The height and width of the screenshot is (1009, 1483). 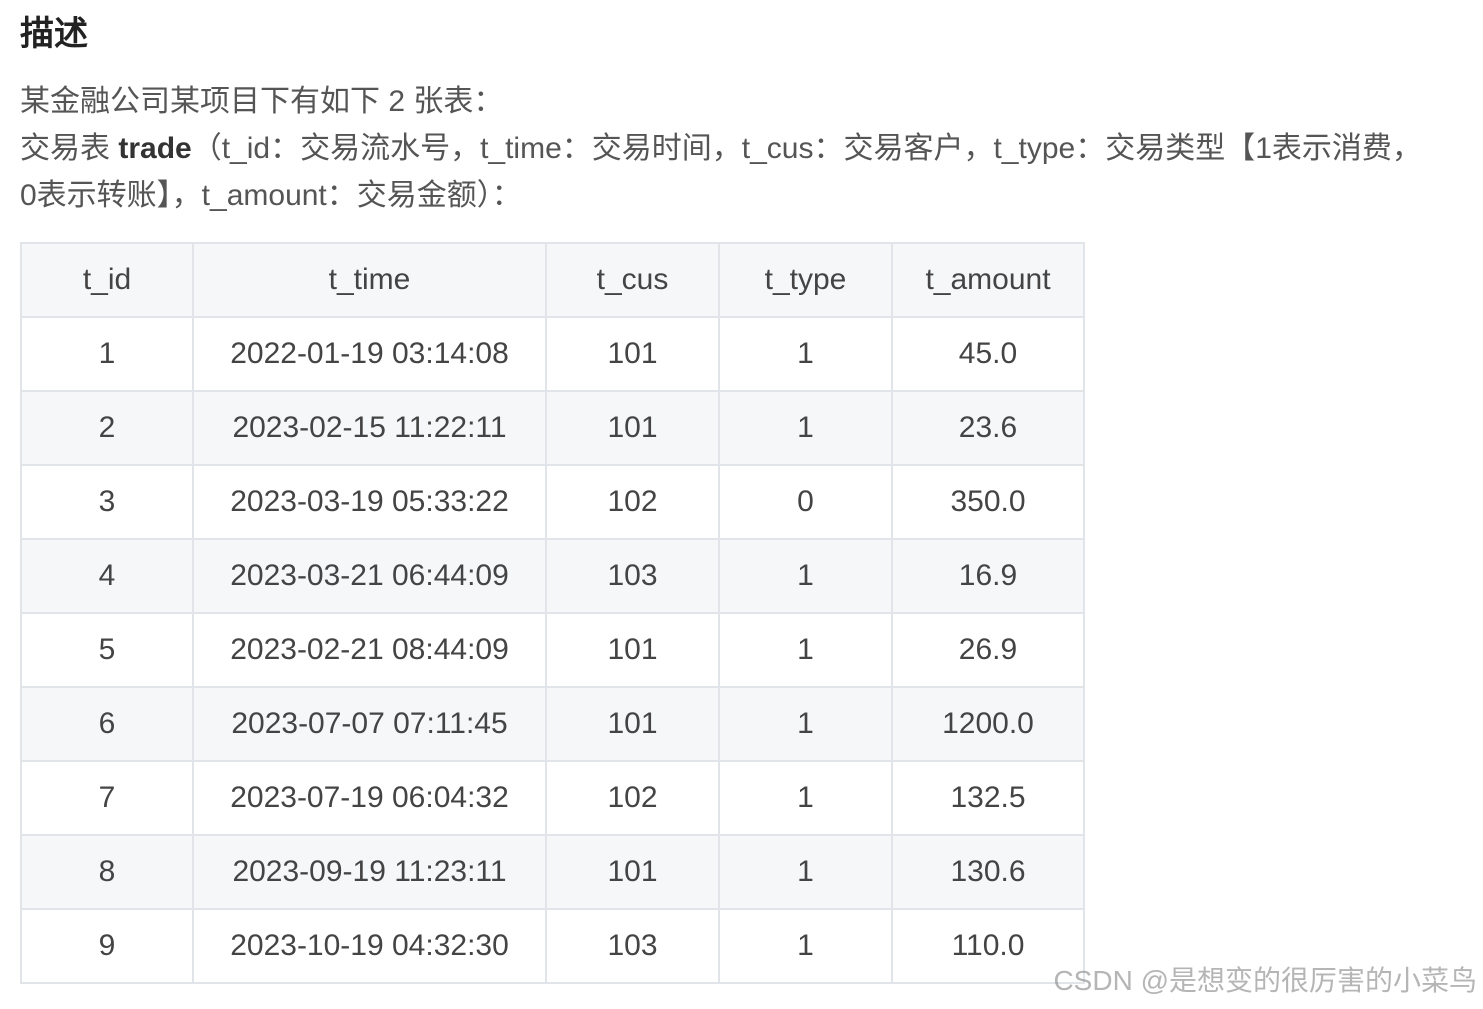 What do you see at coordinates (107, 798) in the screenshot?
I see `cell-t-id: 7` at bounding box center [107, 798].